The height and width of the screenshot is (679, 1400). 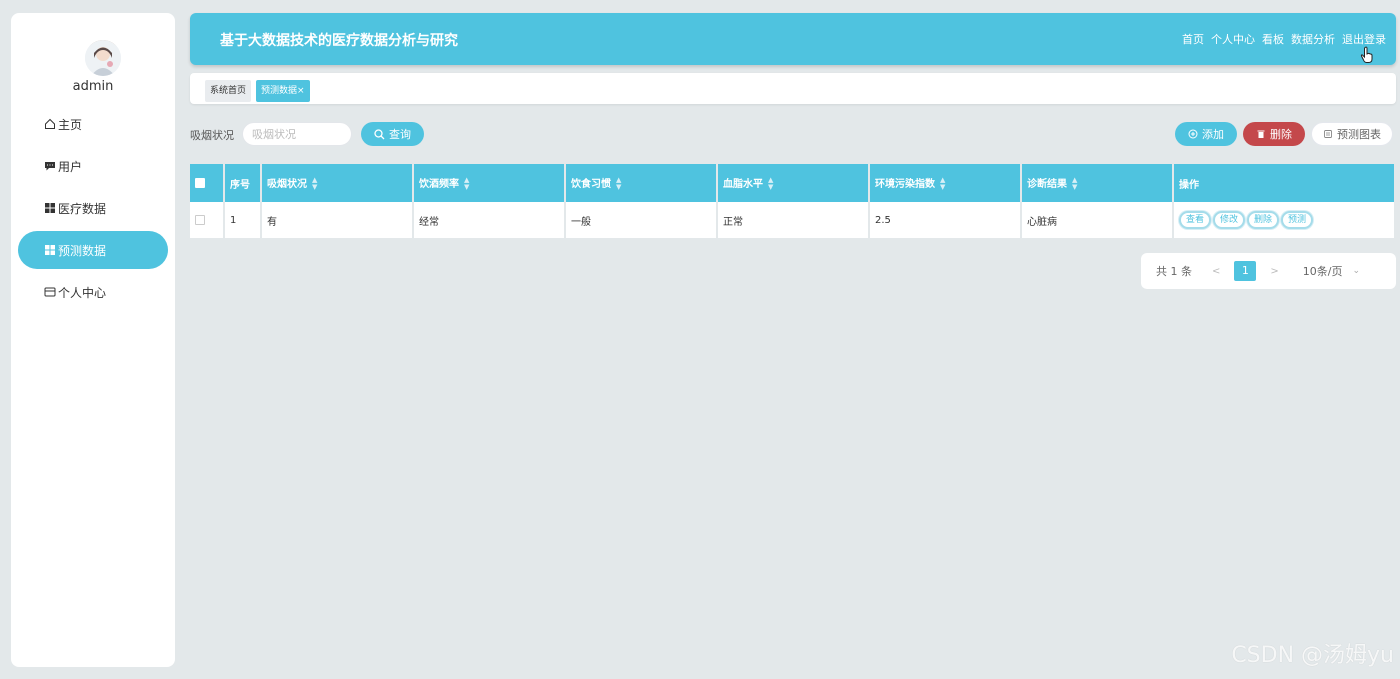 What do you see at coordinates (1356, 271) in the screenshot?
I see `chevron-down-icon: ⌄` at bounding box center [1356, 271].